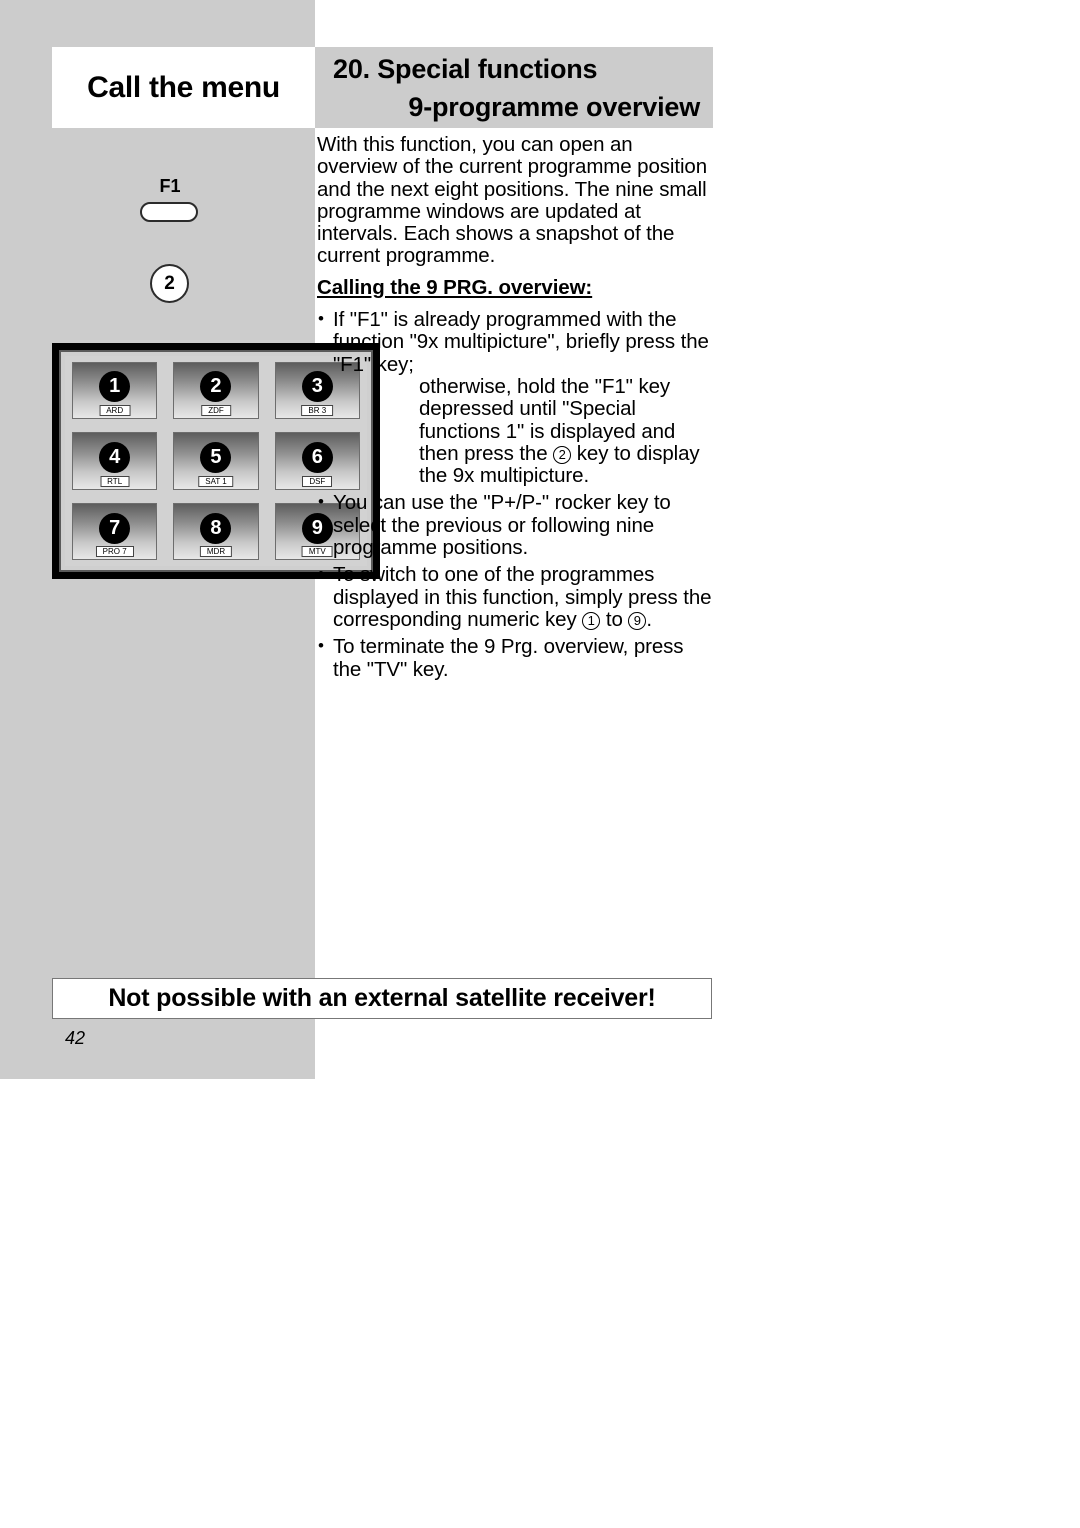 Image resolution: width=1080 pixels, height=1528 pixels. What do you see at coordinates (455, 287) in the screenshot?
I see `section-subheading: Calling the 9 PRG. overview:` at bounding box center [455, 287].